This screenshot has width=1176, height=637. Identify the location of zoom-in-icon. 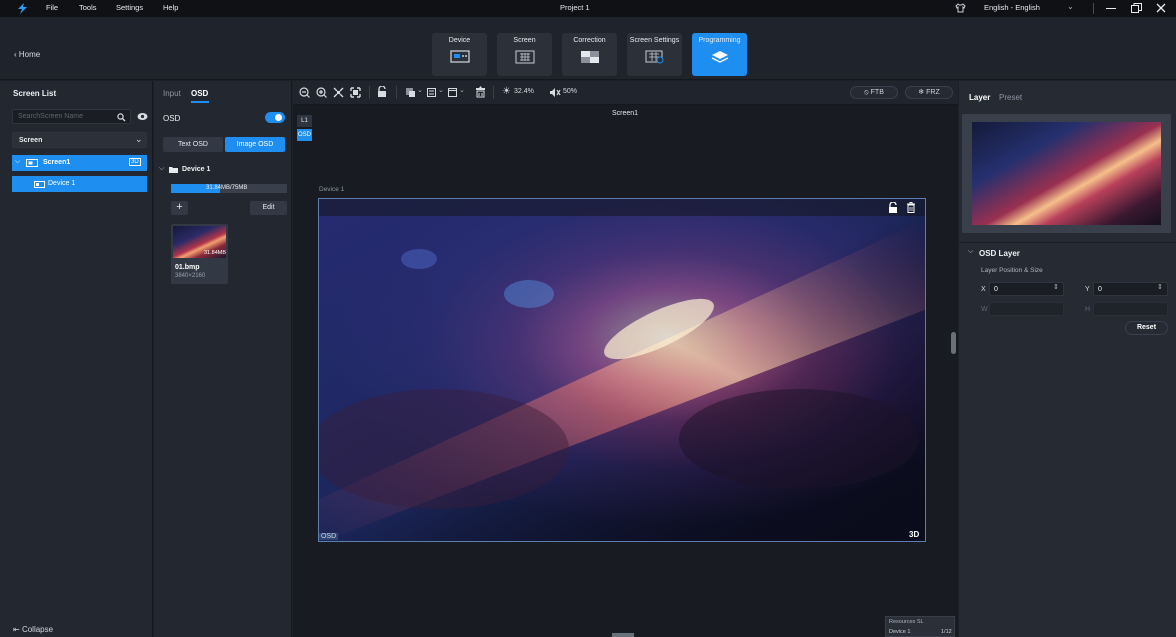
(321, 92).